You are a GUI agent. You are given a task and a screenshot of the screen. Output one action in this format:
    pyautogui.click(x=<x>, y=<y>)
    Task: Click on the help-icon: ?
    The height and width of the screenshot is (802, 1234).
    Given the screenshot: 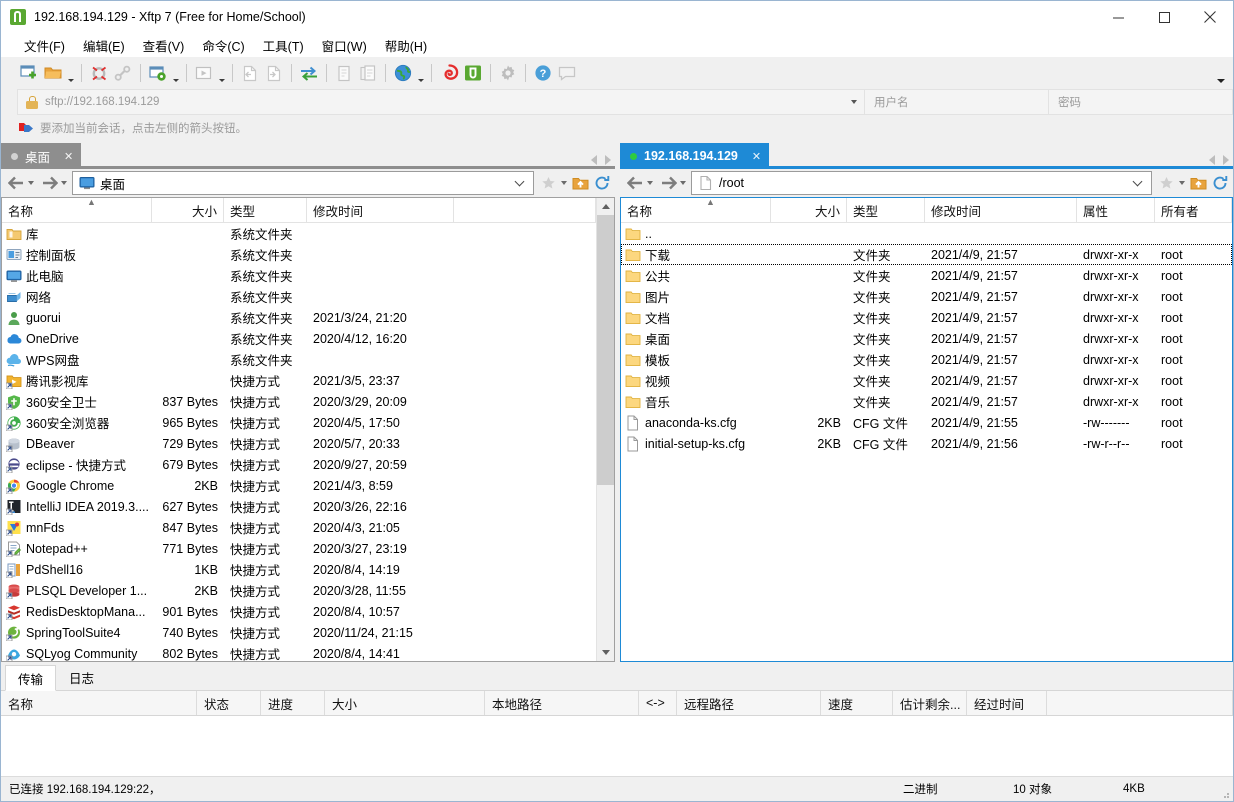 What is the action you would take?
    pyautogui.click(x=543, y=73)
    